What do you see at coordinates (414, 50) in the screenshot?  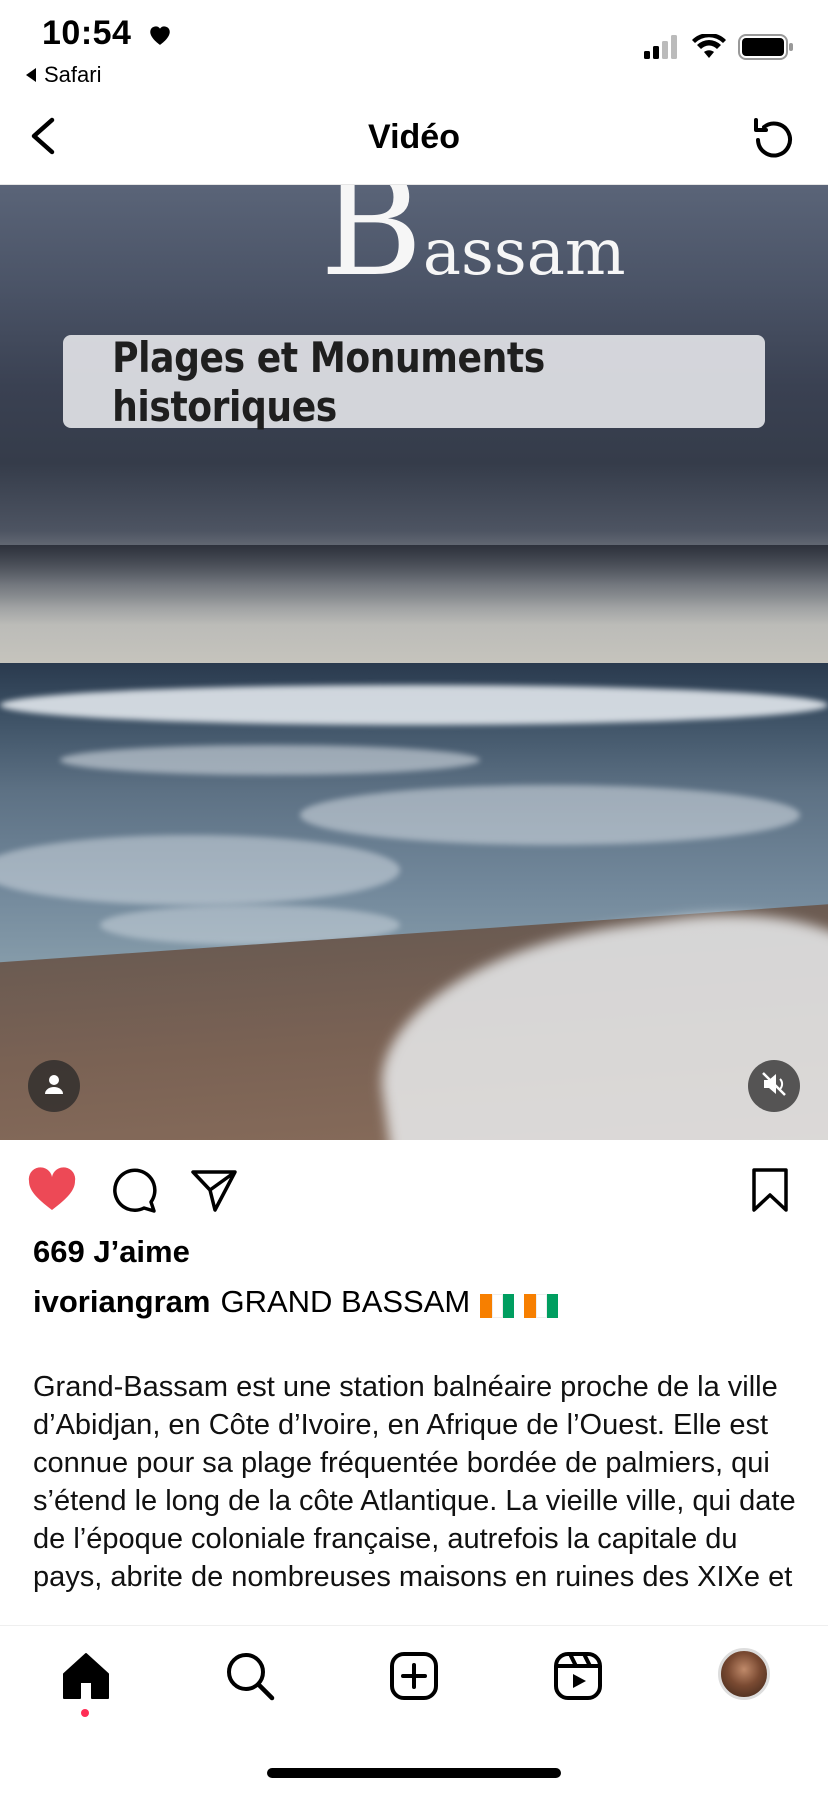 I see `status-bar: 10:54 Safari` at bounding box center [414, 50].